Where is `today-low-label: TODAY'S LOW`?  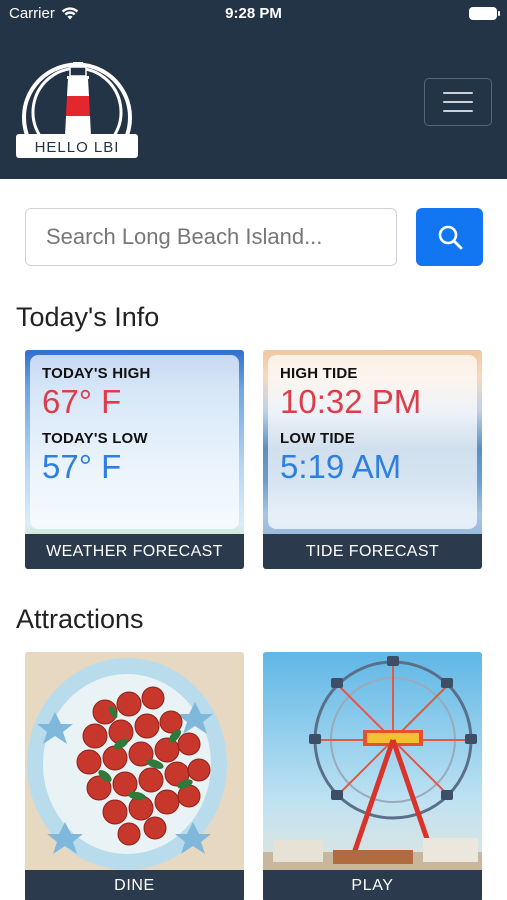
today-low-label: TODAY'S LOW is located at coordinates (95, 438).